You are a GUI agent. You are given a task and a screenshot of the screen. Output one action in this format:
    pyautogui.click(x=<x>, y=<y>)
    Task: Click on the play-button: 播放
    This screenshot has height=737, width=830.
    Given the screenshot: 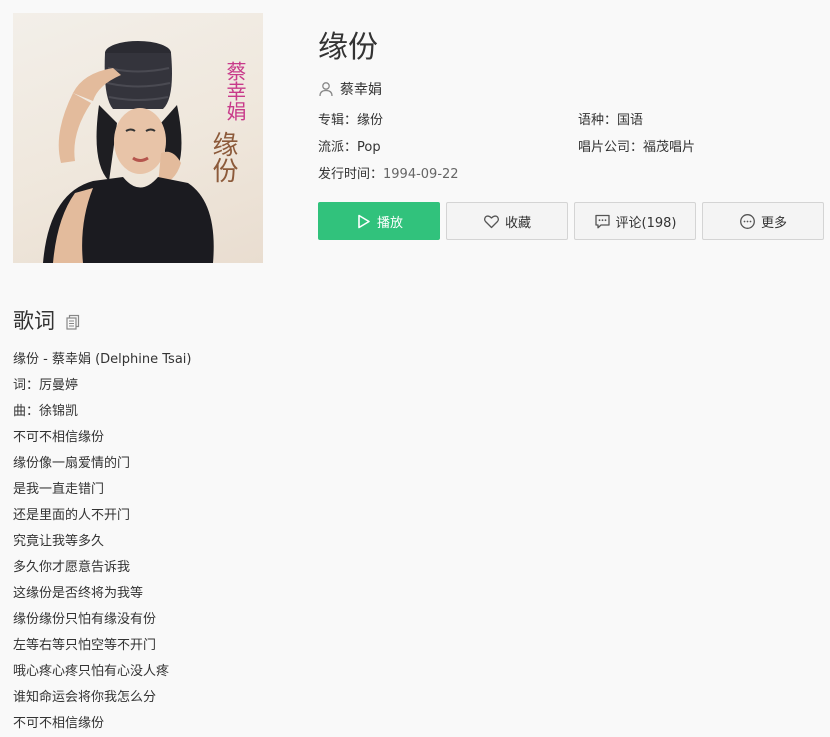 What is the action you would take?
    pyautogui.click(x=379, y=221)
    